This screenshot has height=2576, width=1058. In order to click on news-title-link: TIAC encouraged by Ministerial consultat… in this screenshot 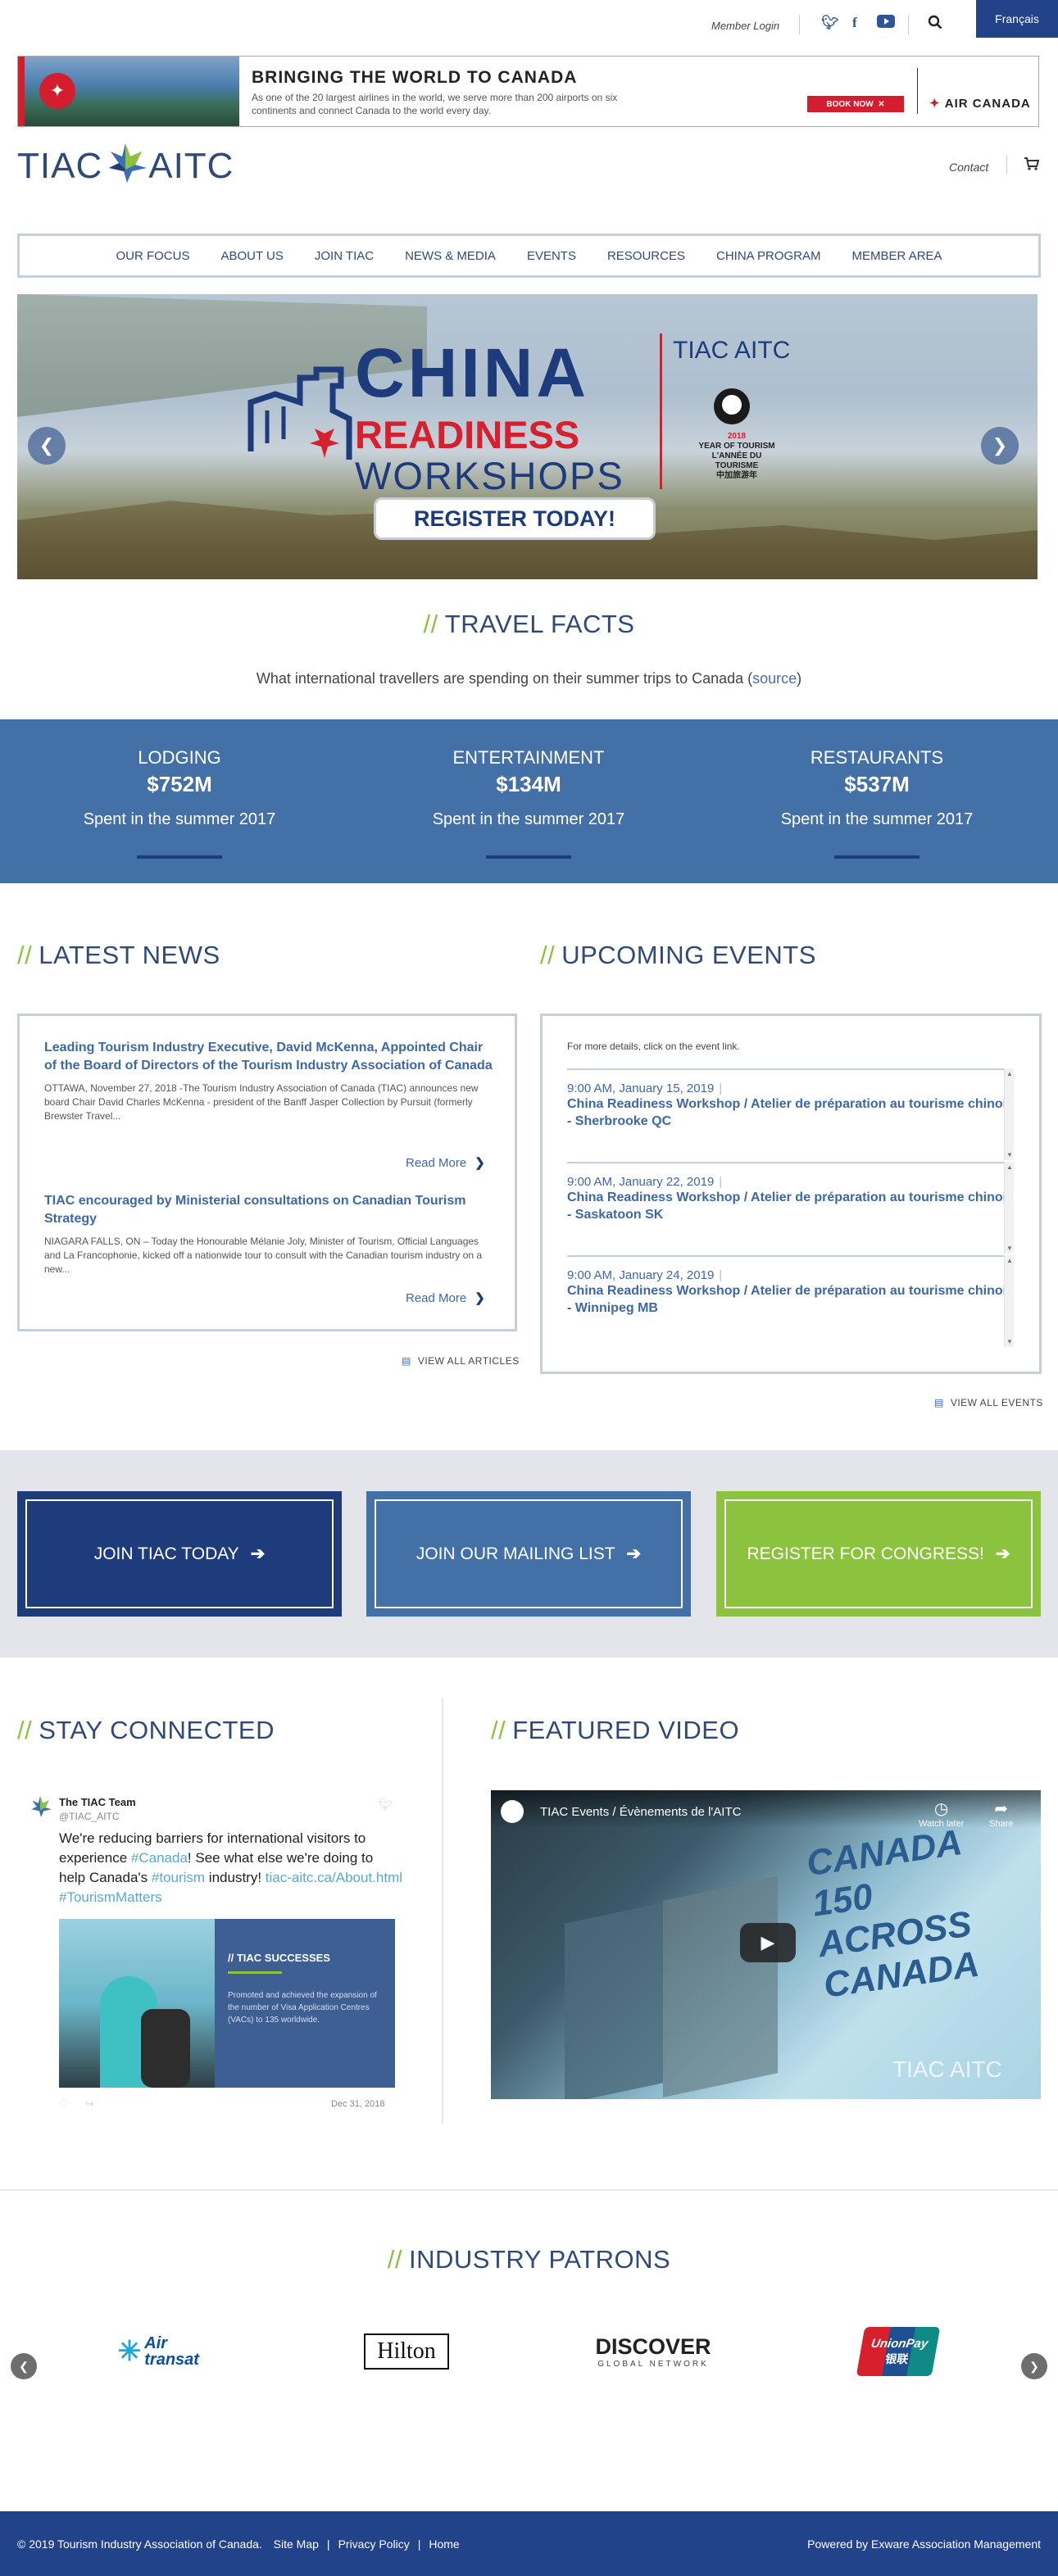, I will do `click(255, 1210)`.